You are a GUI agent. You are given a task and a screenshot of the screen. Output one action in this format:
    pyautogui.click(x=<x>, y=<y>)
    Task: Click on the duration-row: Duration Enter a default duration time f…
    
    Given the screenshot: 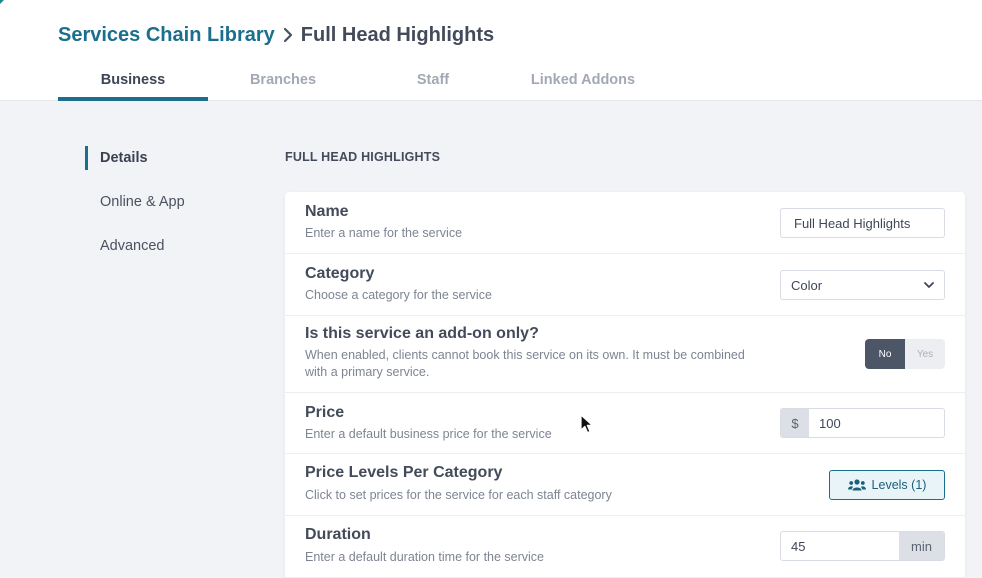 What is the action you would take?
    pyautogui.click(x=625, y=547)
    